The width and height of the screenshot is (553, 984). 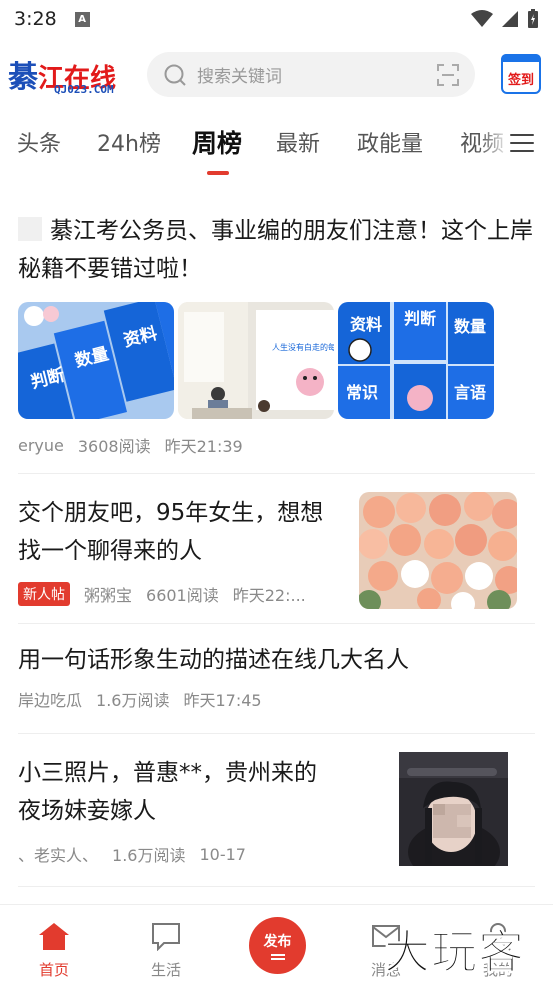 What do you see at coordinates (171, 532) in the screenshot?
I see `article-title: 交个朋友吧，95年女生，想想找一个聊得来的人` at bounding box center [171, 532].